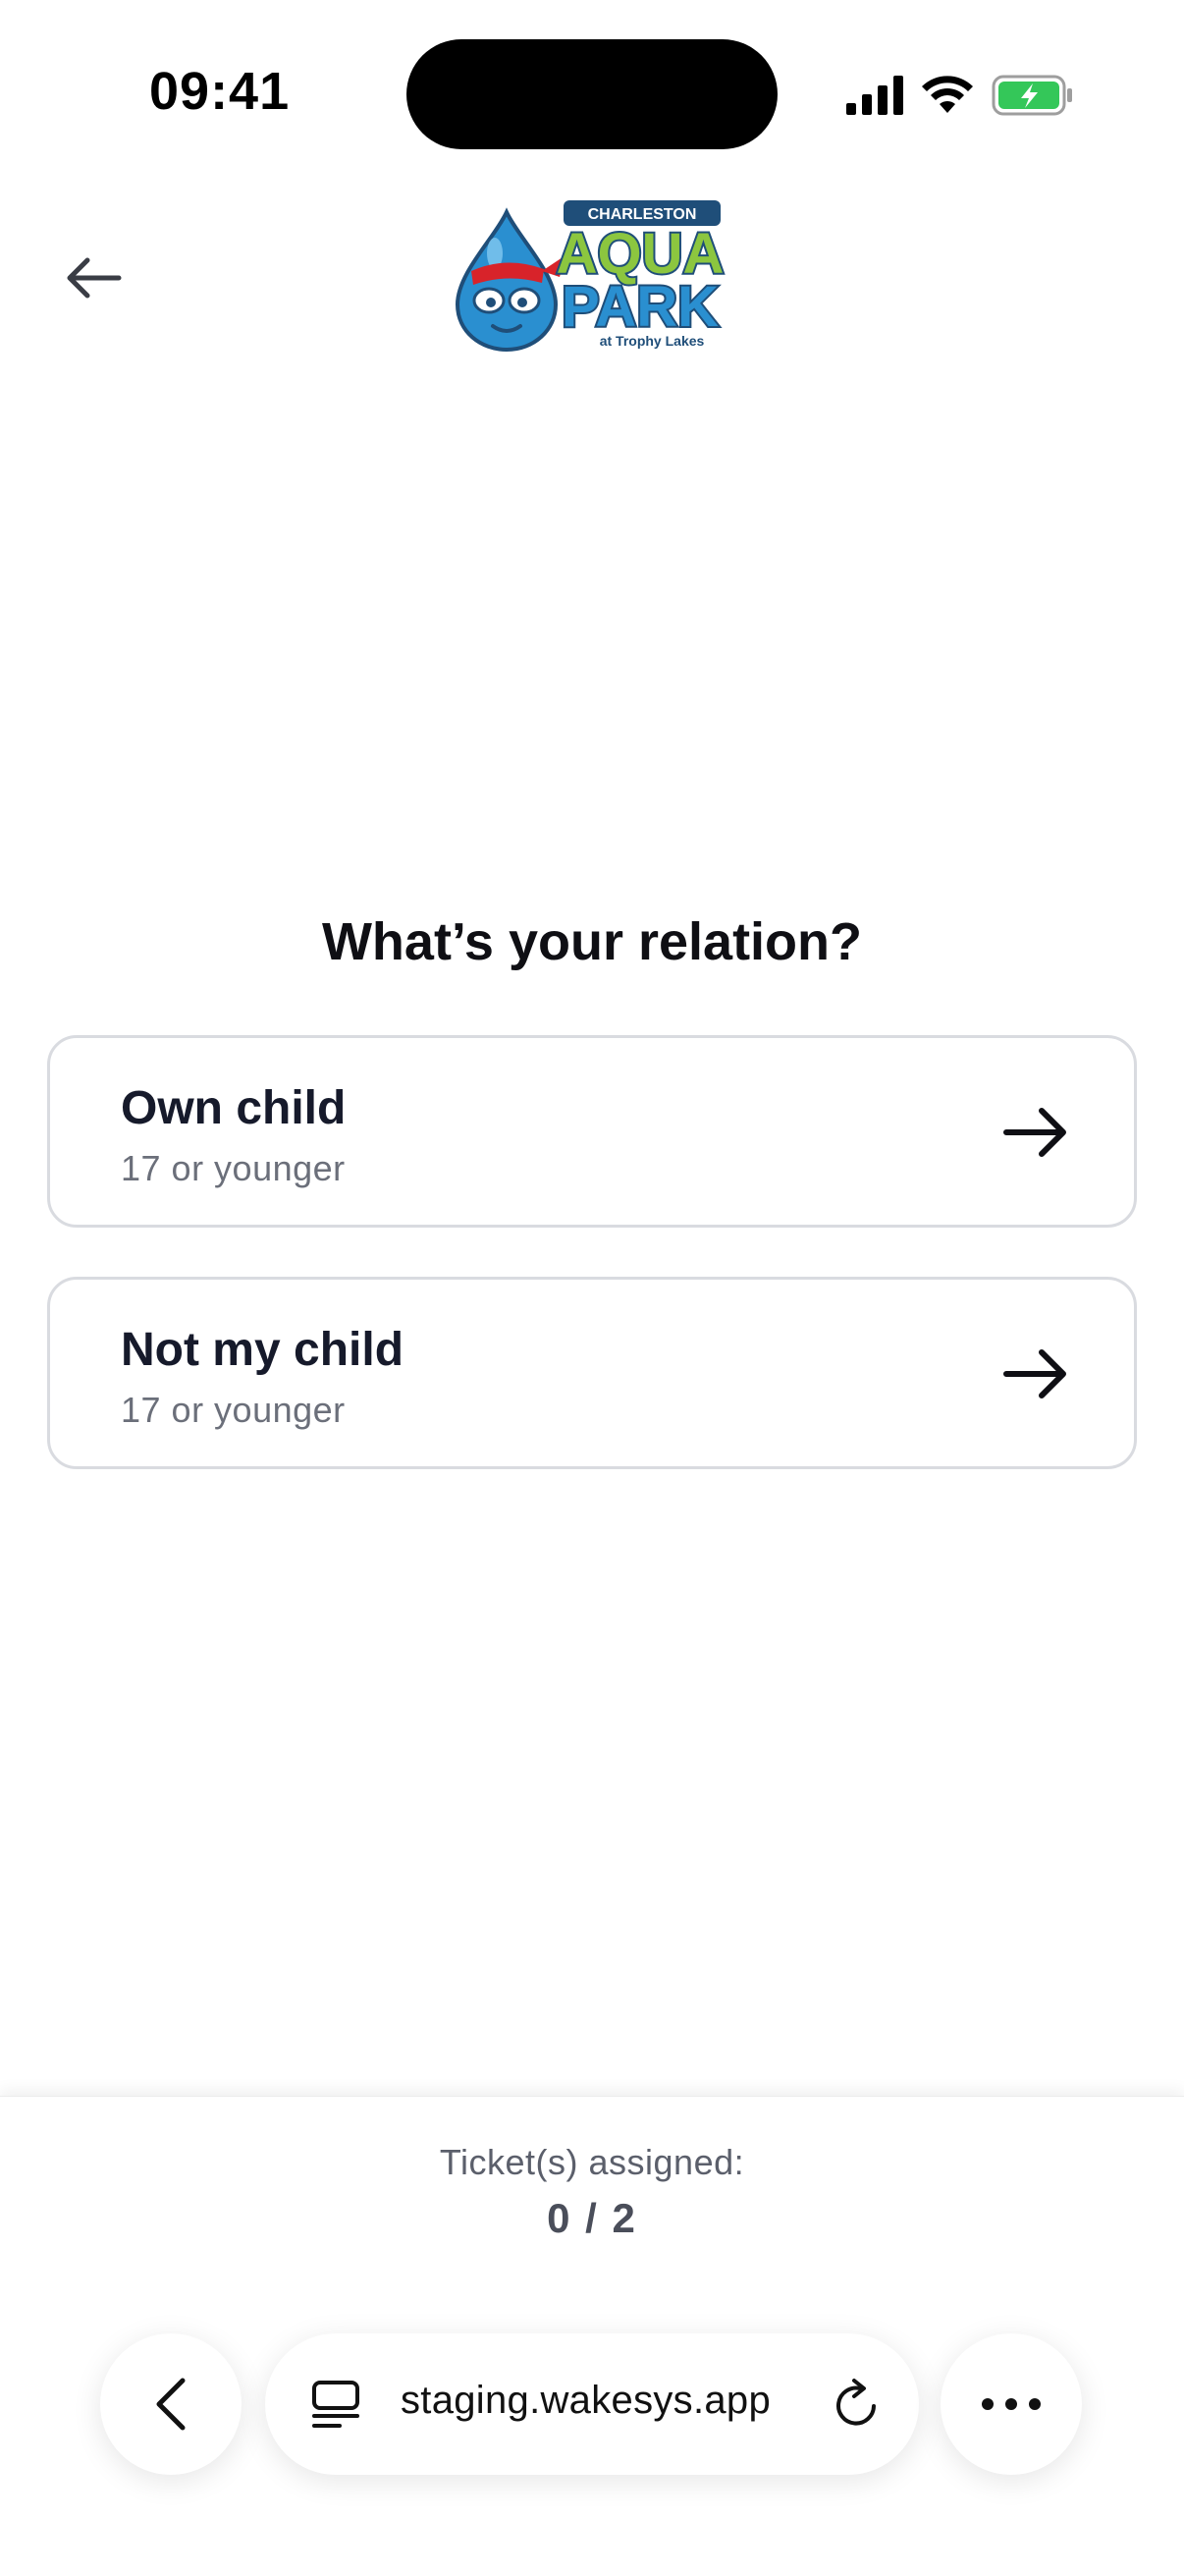  What do you see at coordinates (857, 2404) in the screenshot?
I see `reload-icon` at bounding box center [857, 2404].